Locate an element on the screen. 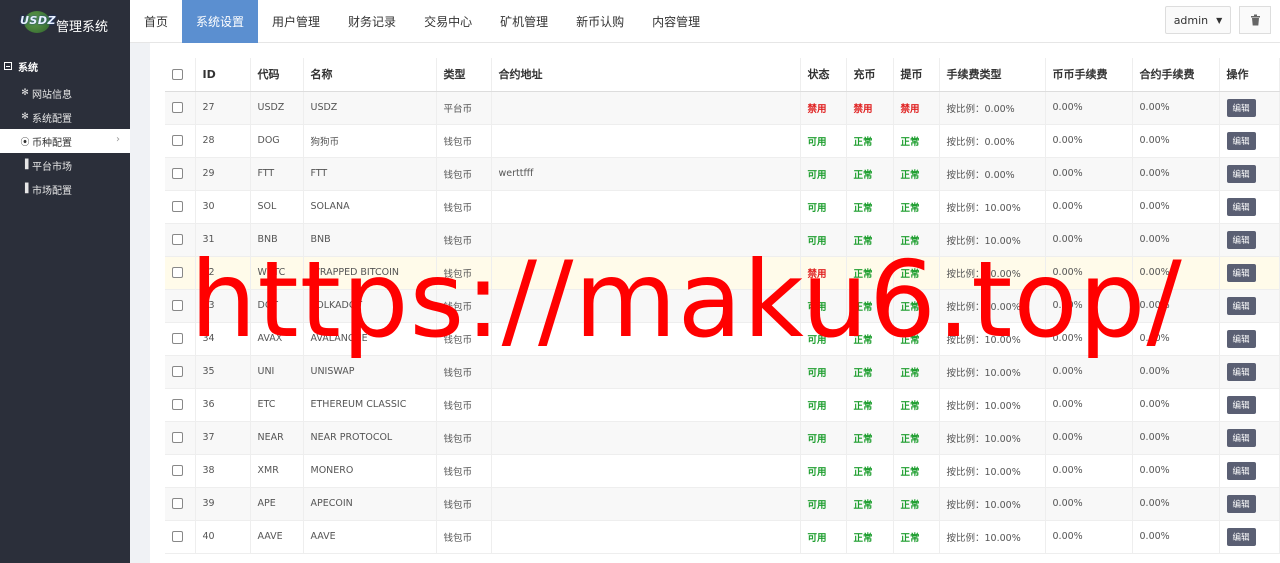 The width and height of the screenshot is (1280, 563). header-select-all is located at coordinates (180, 75).